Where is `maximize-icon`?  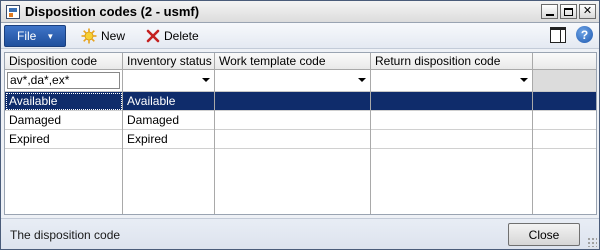 maximize-icon is located at coordinates (568, 11).